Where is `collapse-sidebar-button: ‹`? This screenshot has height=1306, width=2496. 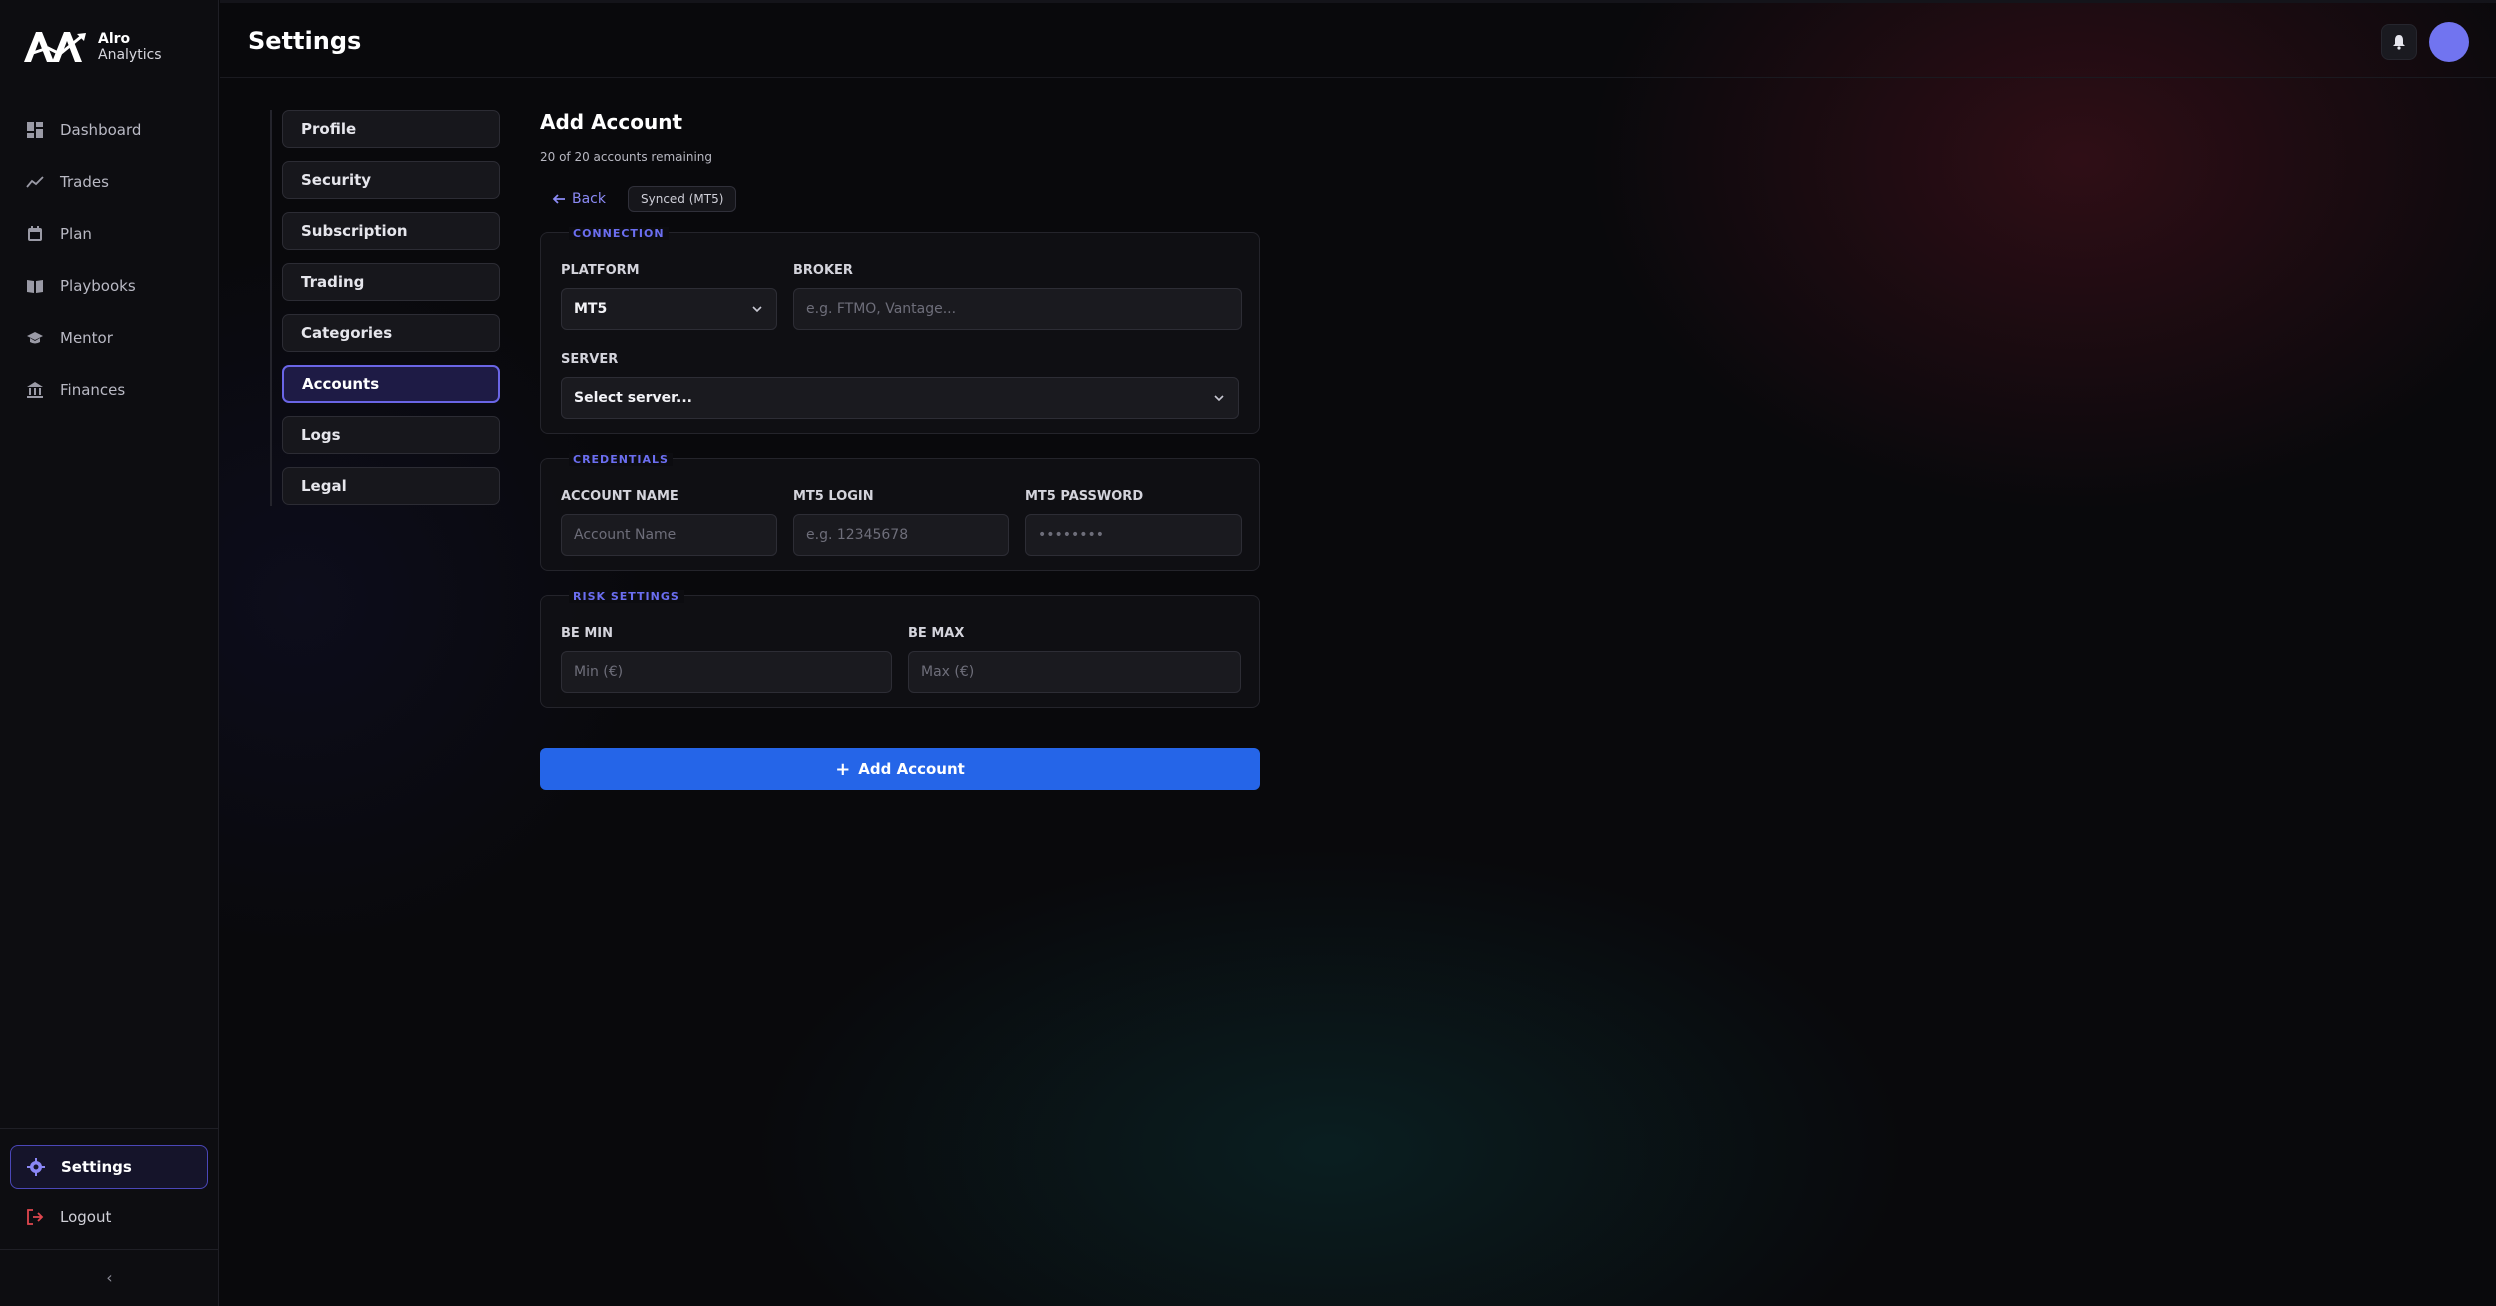
collapse-sidebar-button: ‹ is located at coordinates (109, 1277).